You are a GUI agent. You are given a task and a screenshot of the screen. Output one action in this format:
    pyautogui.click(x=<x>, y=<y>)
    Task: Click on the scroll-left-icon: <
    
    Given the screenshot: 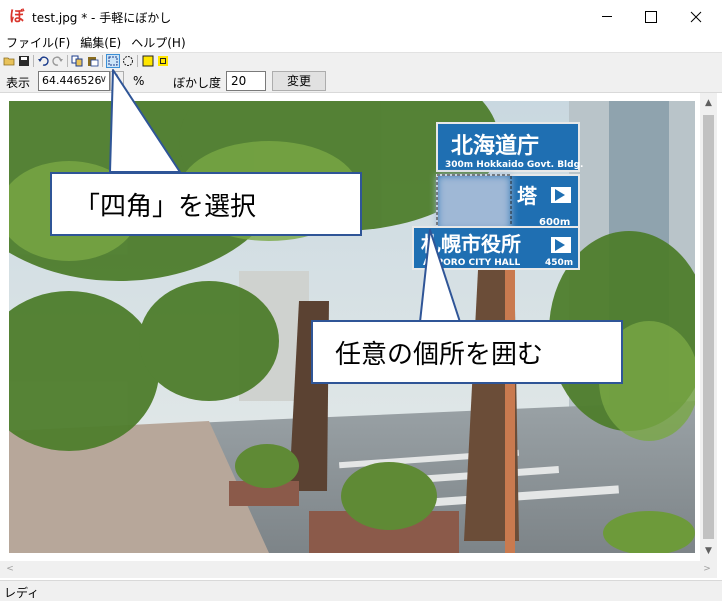 What is the action you would take?
    pyautogui.click(x=10, y=569)
    